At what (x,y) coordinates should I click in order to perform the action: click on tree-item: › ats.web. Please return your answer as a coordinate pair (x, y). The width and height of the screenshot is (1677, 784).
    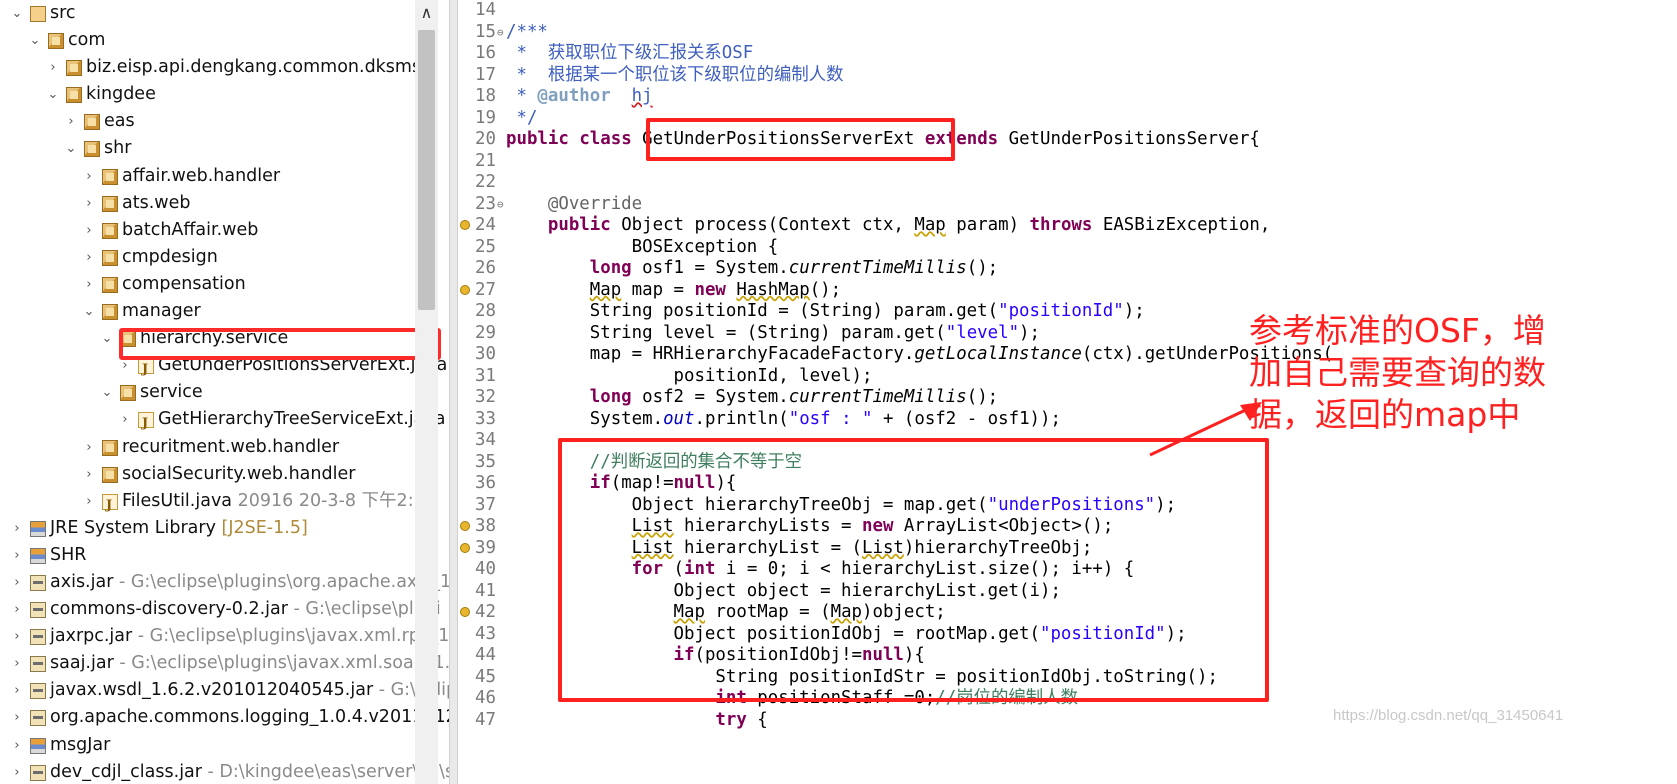
    Looking at the image, I should click on (220, 203).